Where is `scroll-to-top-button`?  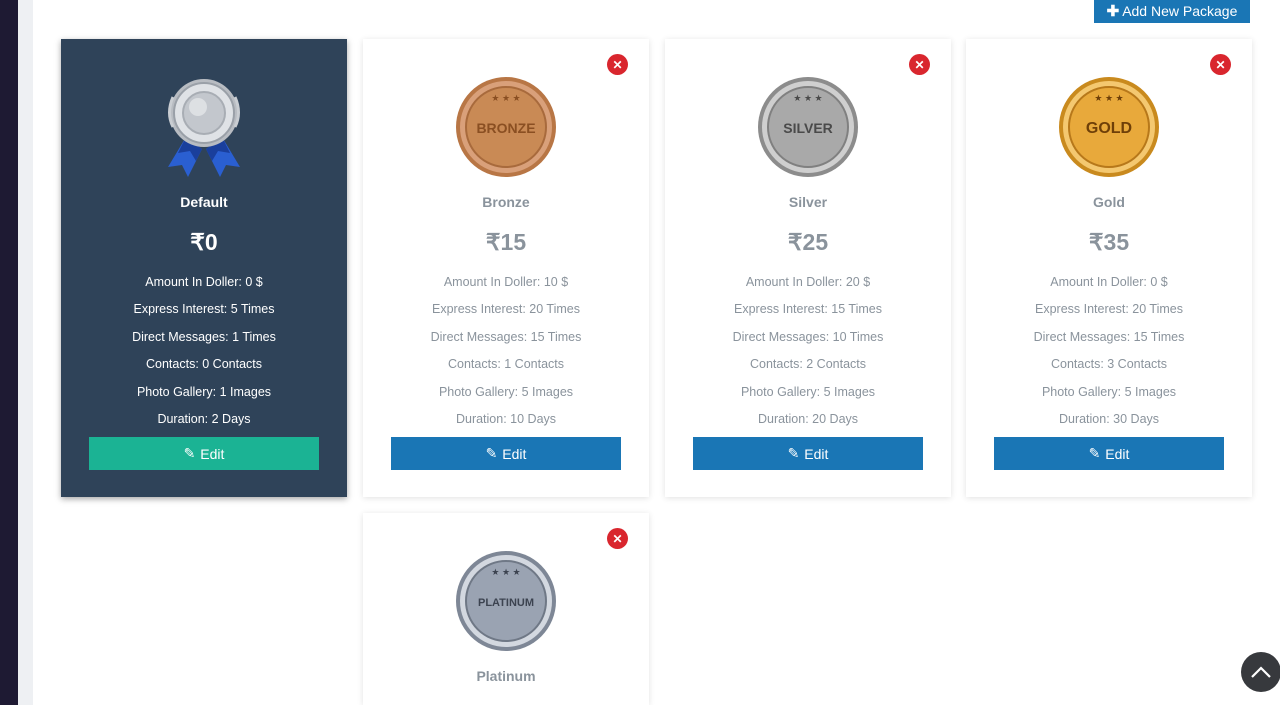
scroll-to-top-button is located at coordinates (1260, 672).